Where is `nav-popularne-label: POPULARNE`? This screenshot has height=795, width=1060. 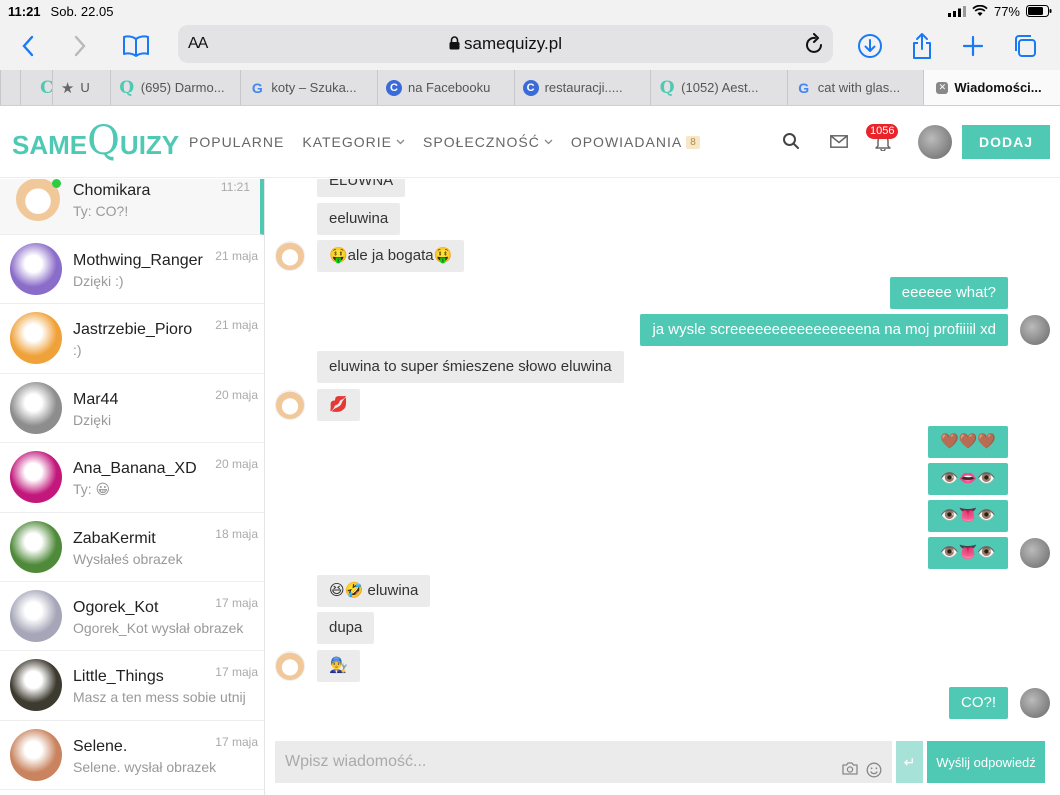 nav-popularne-label: POPULARNE is located at coordinates (237, 142).